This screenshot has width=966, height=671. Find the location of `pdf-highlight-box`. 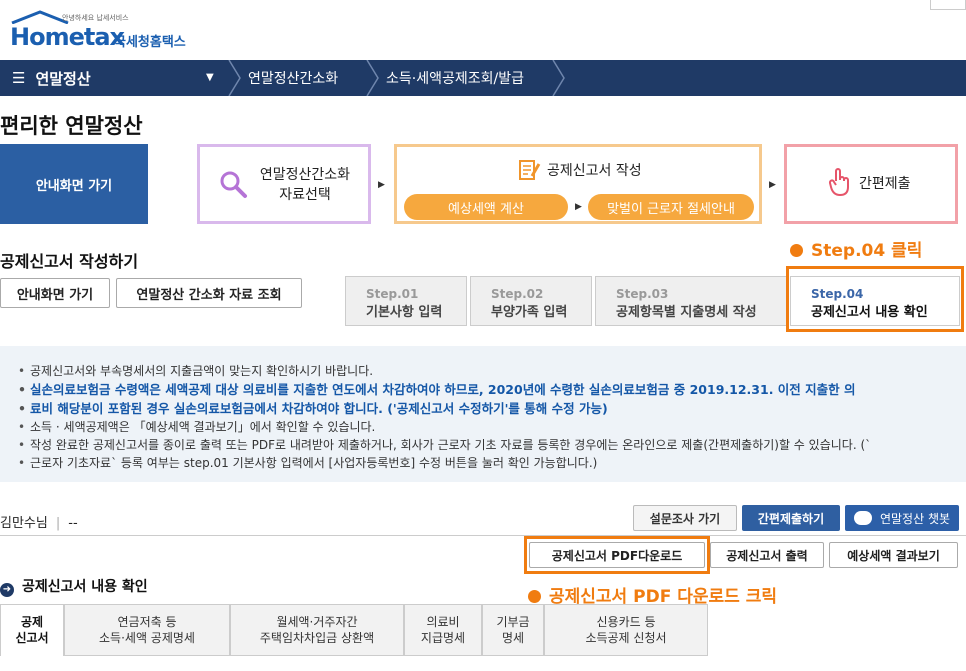

pdf-highlight-box is located at coordinates (617, 555).